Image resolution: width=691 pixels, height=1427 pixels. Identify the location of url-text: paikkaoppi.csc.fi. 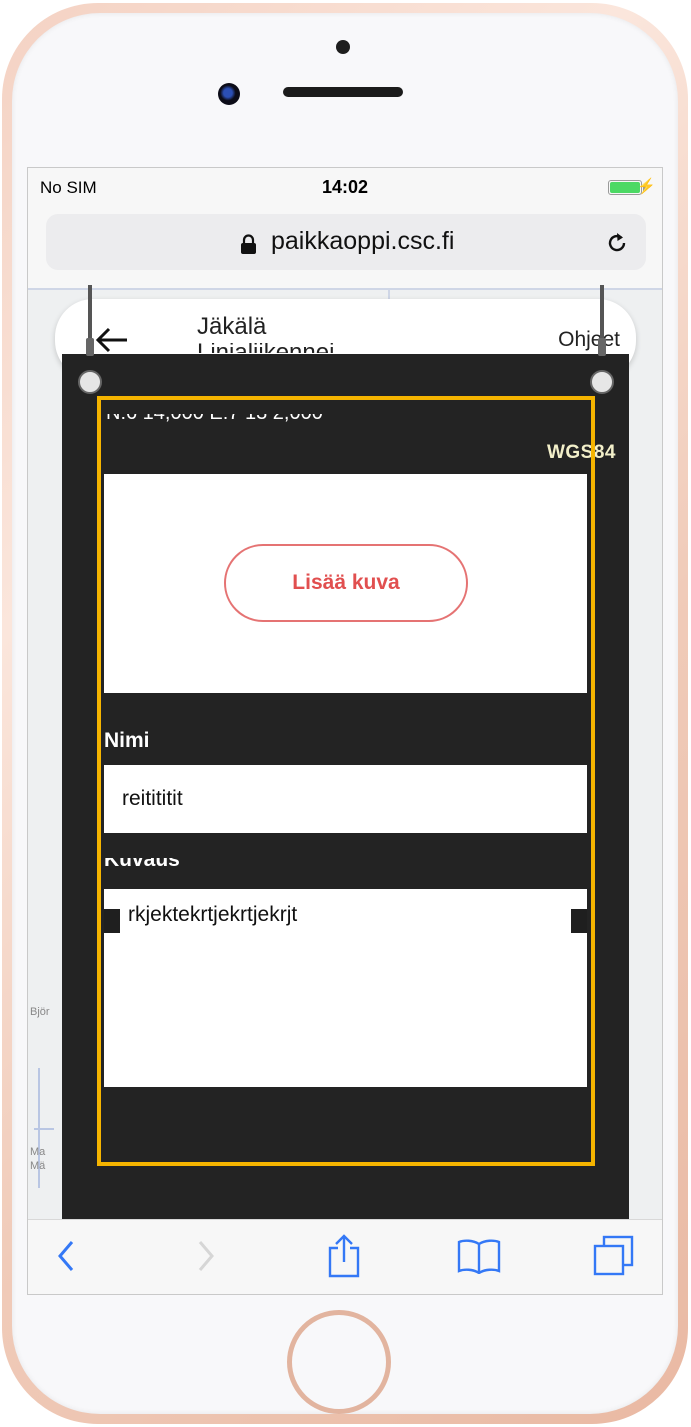
(363, 241).